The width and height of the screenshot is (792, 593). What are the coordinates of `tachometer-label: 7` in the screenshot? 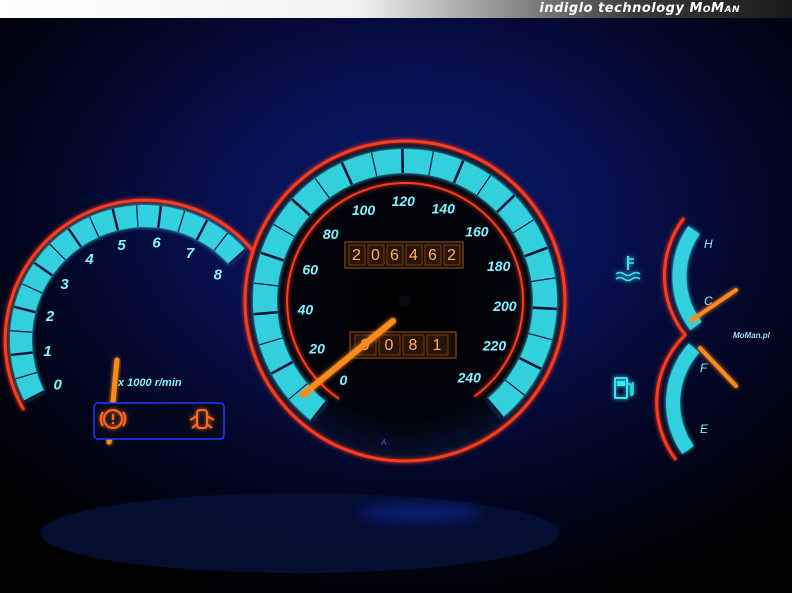 It's located at (190, 253).